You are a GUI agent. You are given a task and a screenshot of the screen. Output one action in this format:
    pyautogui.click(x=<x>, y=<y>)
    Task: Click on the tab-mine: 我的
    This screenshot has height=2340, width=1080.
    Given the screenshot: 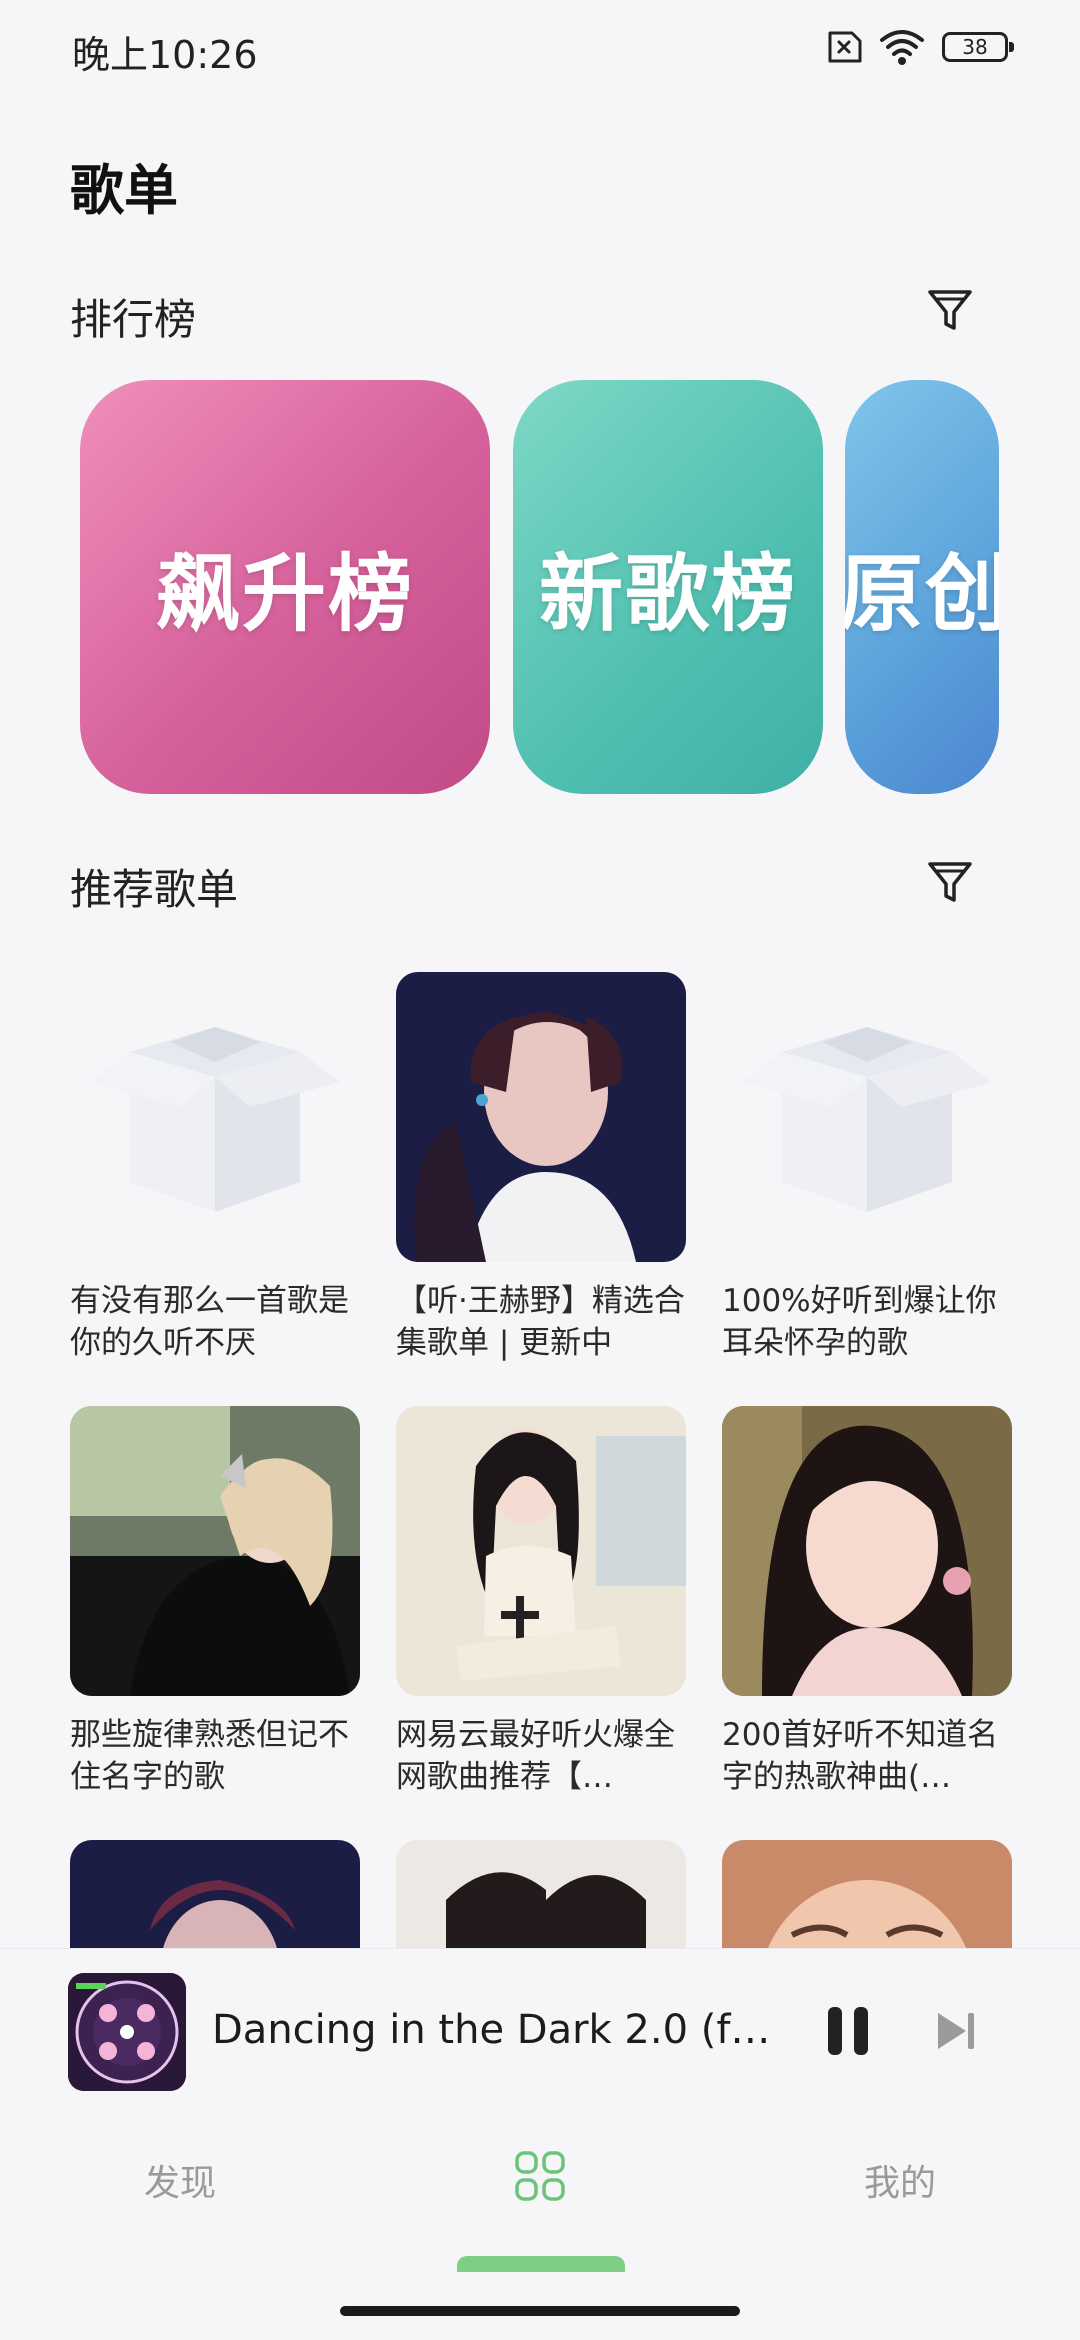 What is the action you would take?
    pyautogui.click(x=900, y=2180)
    